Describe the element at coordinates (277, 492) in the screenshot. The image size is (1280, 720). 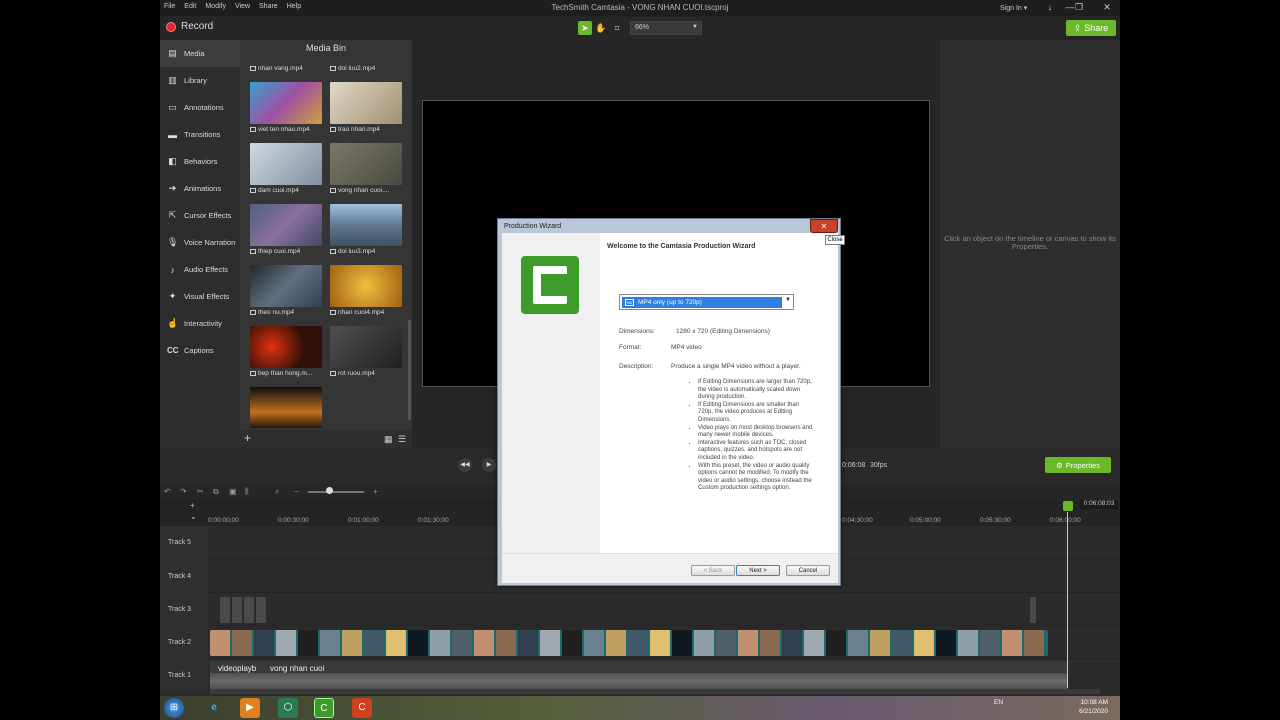
I see `search-icon: ⌕` at that location.